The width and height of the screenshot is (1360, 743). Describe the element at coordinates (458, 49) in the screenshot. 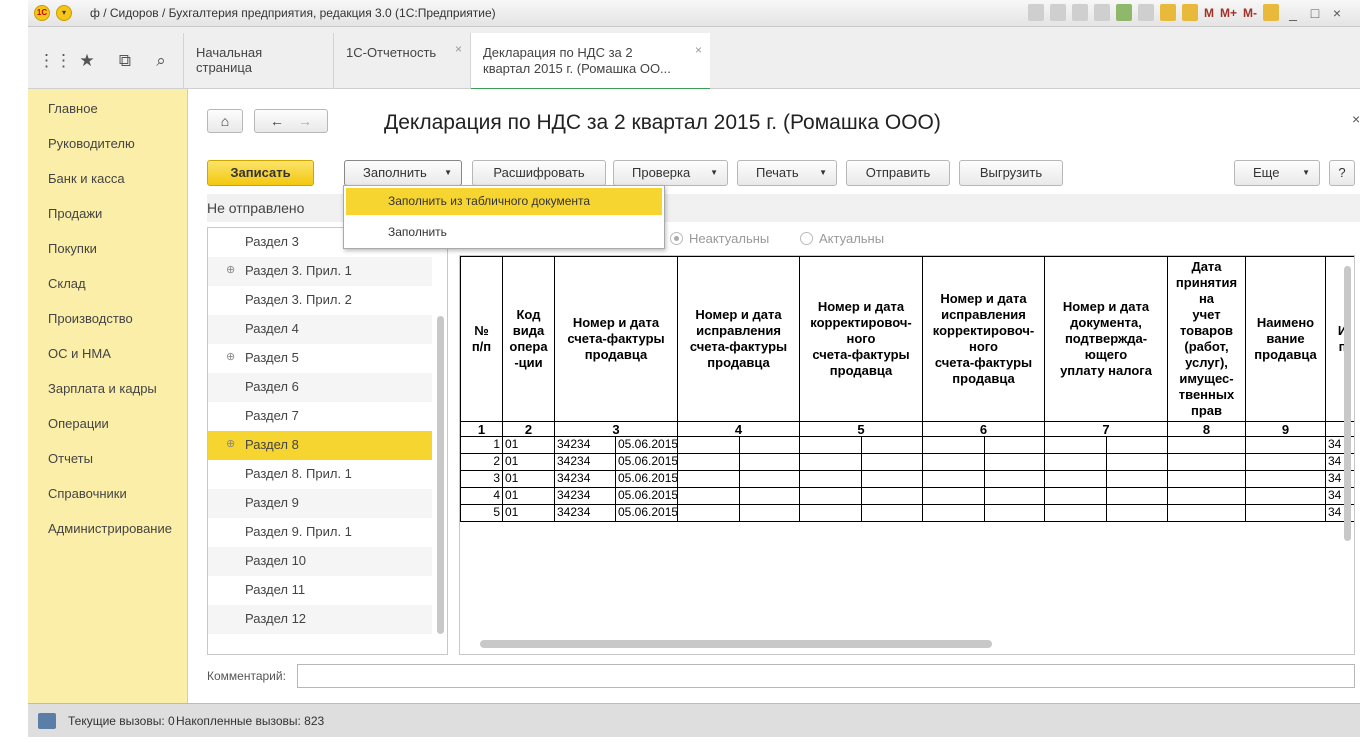

I see `close-icon: ×` at that location.